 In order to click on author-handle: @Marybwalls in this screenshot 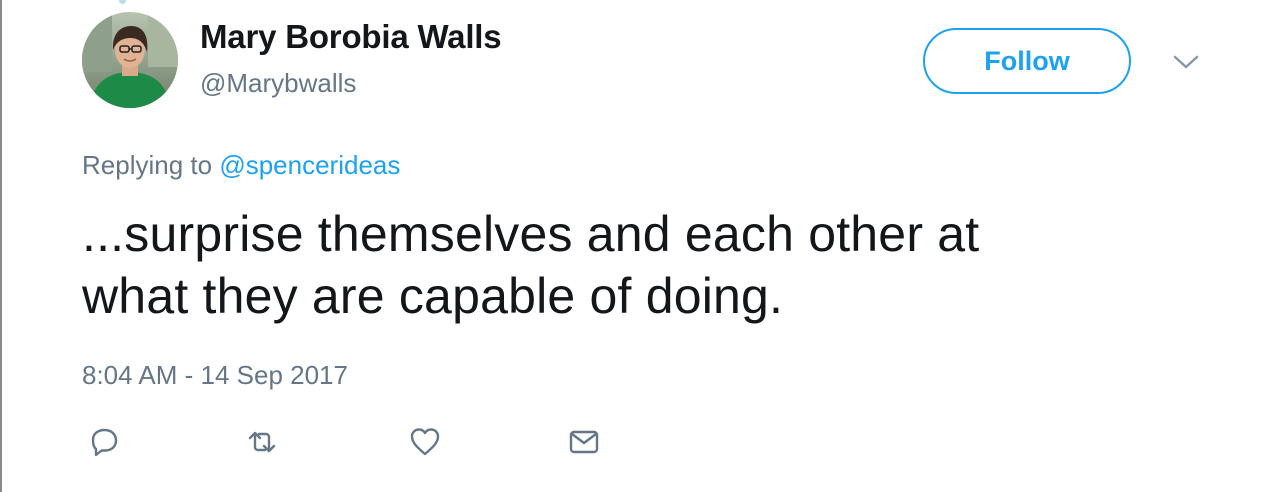, I will do `click(278, 83)`.